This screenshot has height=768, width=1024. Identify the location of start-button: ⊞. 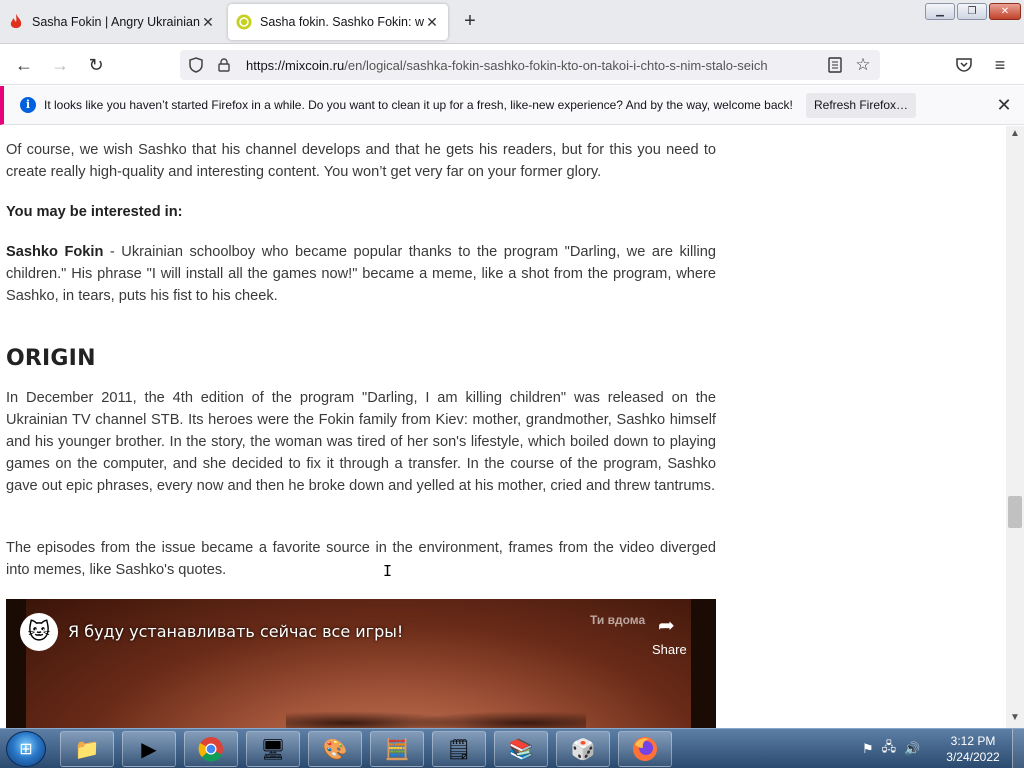
(26, 749).